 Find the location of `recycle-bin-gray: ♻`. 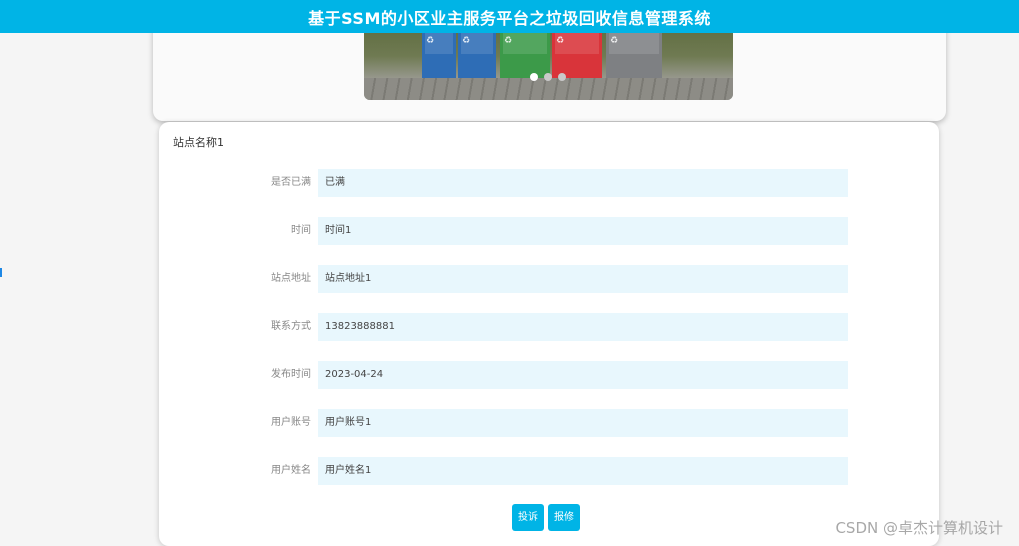

recycle-bin-gray: ♻ is located at coordinates (634, 56).